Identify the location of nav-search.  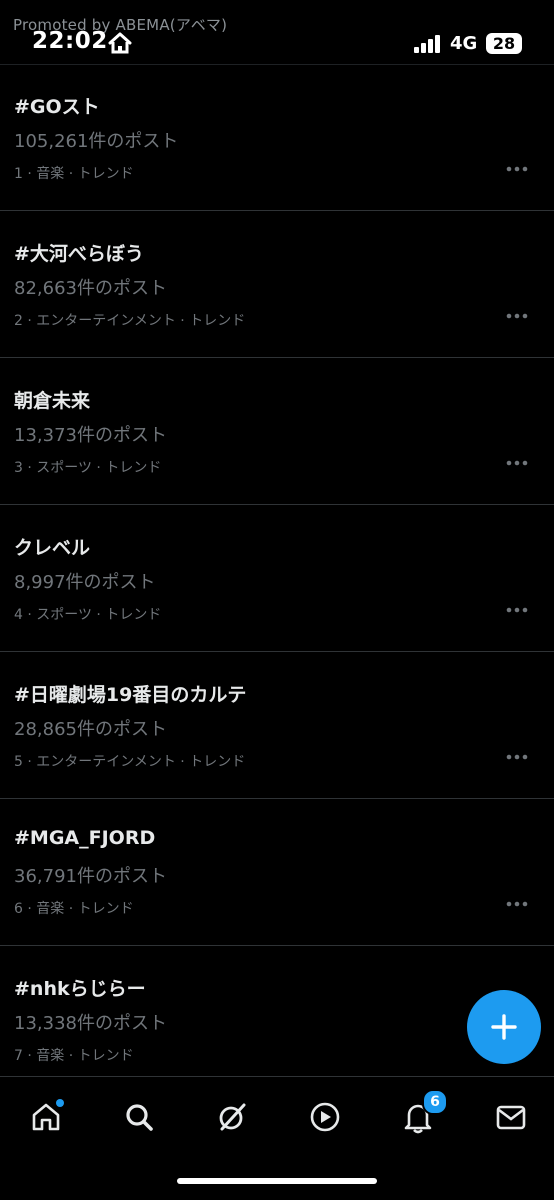
(139, 1117).